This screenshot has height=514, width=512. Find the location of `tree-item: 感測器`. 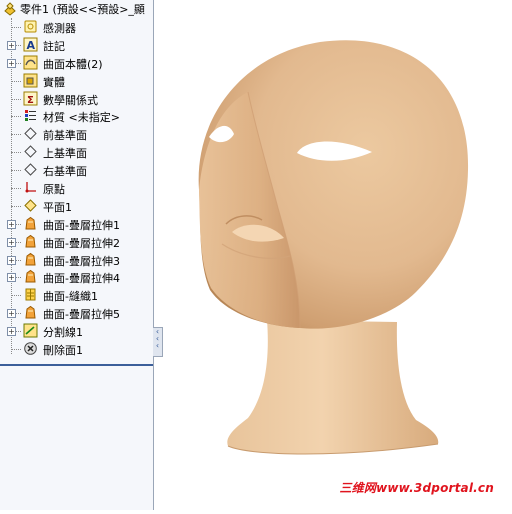

tree-item: 感測器 is located at coordinates (76, 27).